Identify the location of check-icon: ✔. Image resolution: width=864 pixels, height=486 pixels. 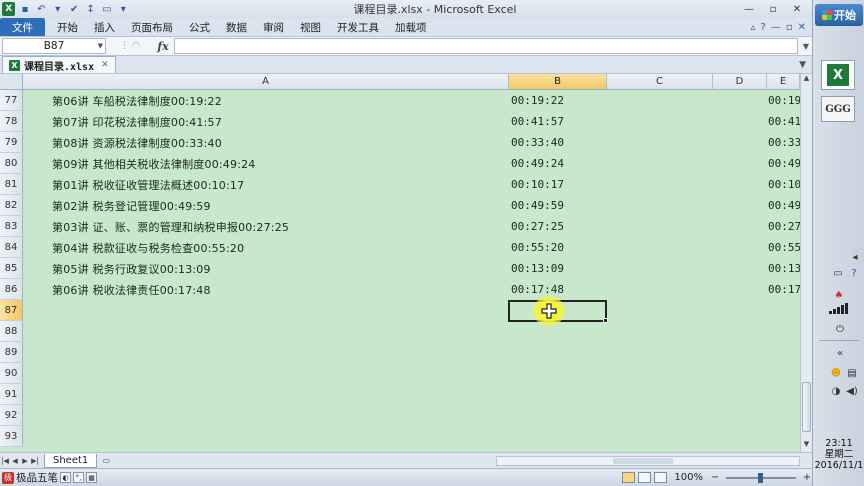
(74, 9).